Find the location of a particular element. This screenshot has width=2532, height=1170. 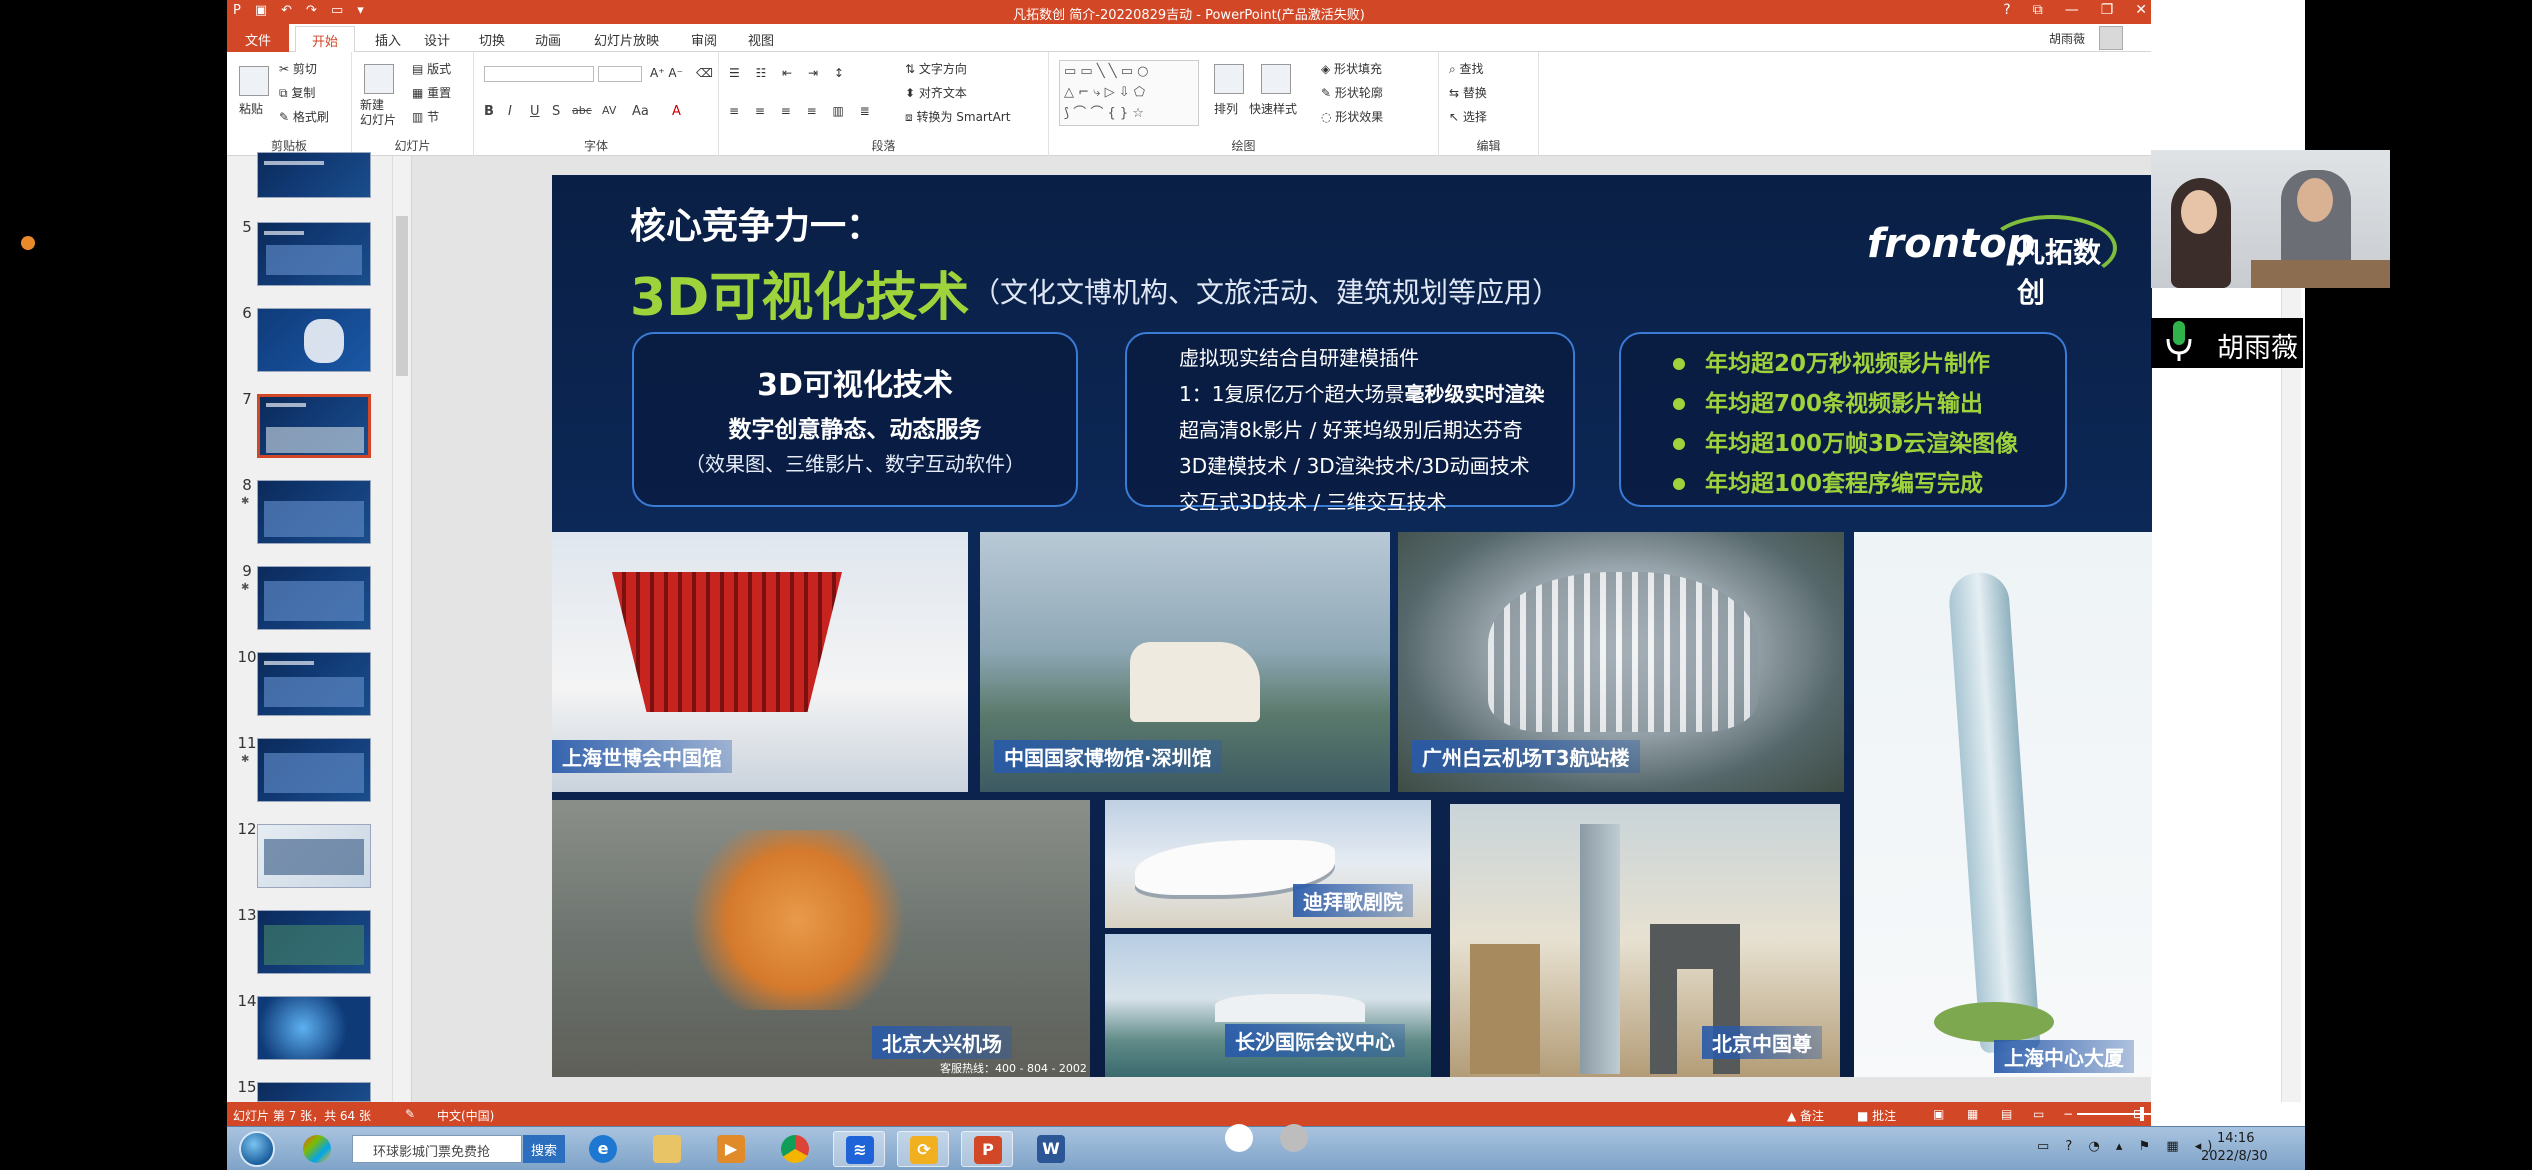

layout-button: ▤ 版式 is located at coordinates (431, 68).